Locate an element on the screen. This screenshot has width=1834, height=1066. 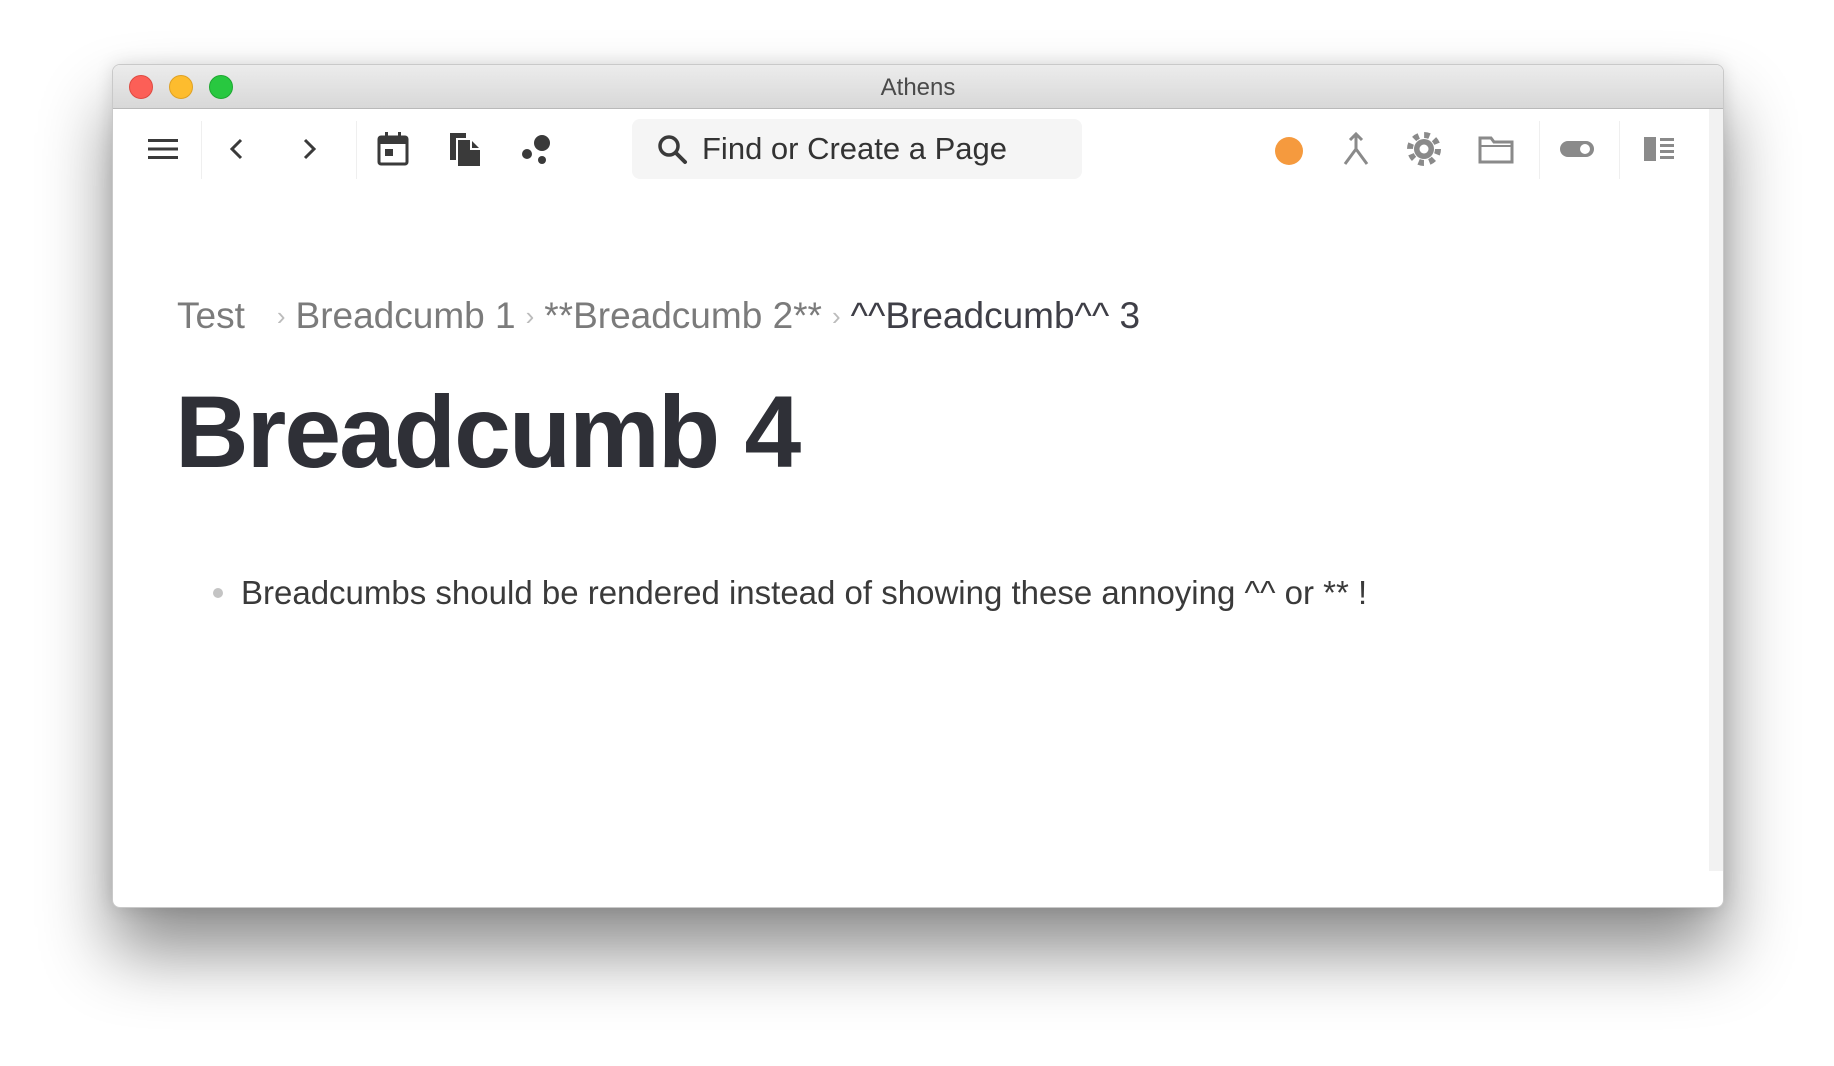
settings-button is located at coordinates (1424, 149).